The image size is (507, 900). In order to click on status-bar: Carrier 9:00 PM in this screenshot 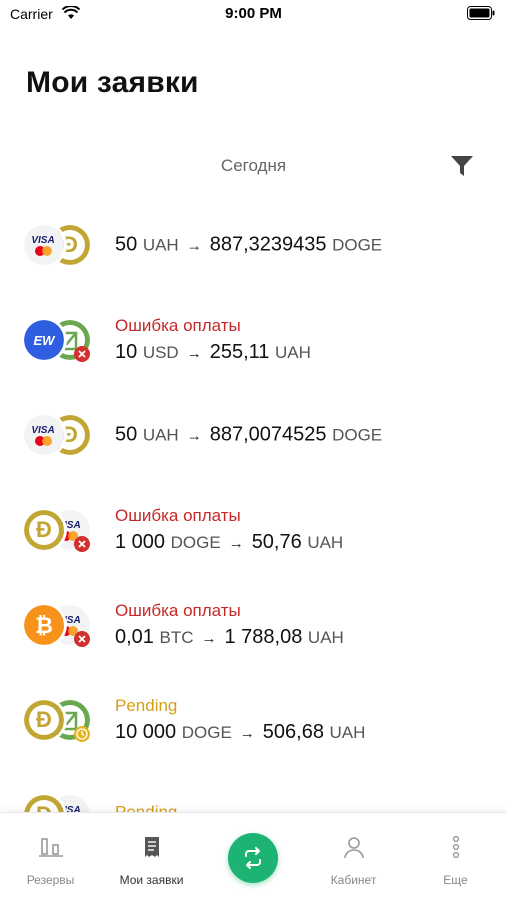, I will do `click(253, 14)`.